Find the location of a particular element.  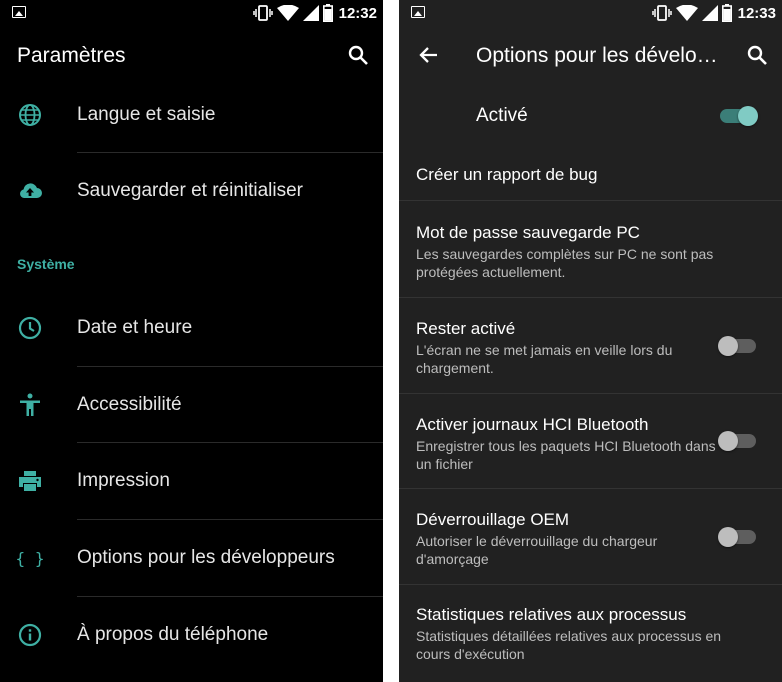

option-title: Déverrouillage OEM is located at coordinates (493, 519).